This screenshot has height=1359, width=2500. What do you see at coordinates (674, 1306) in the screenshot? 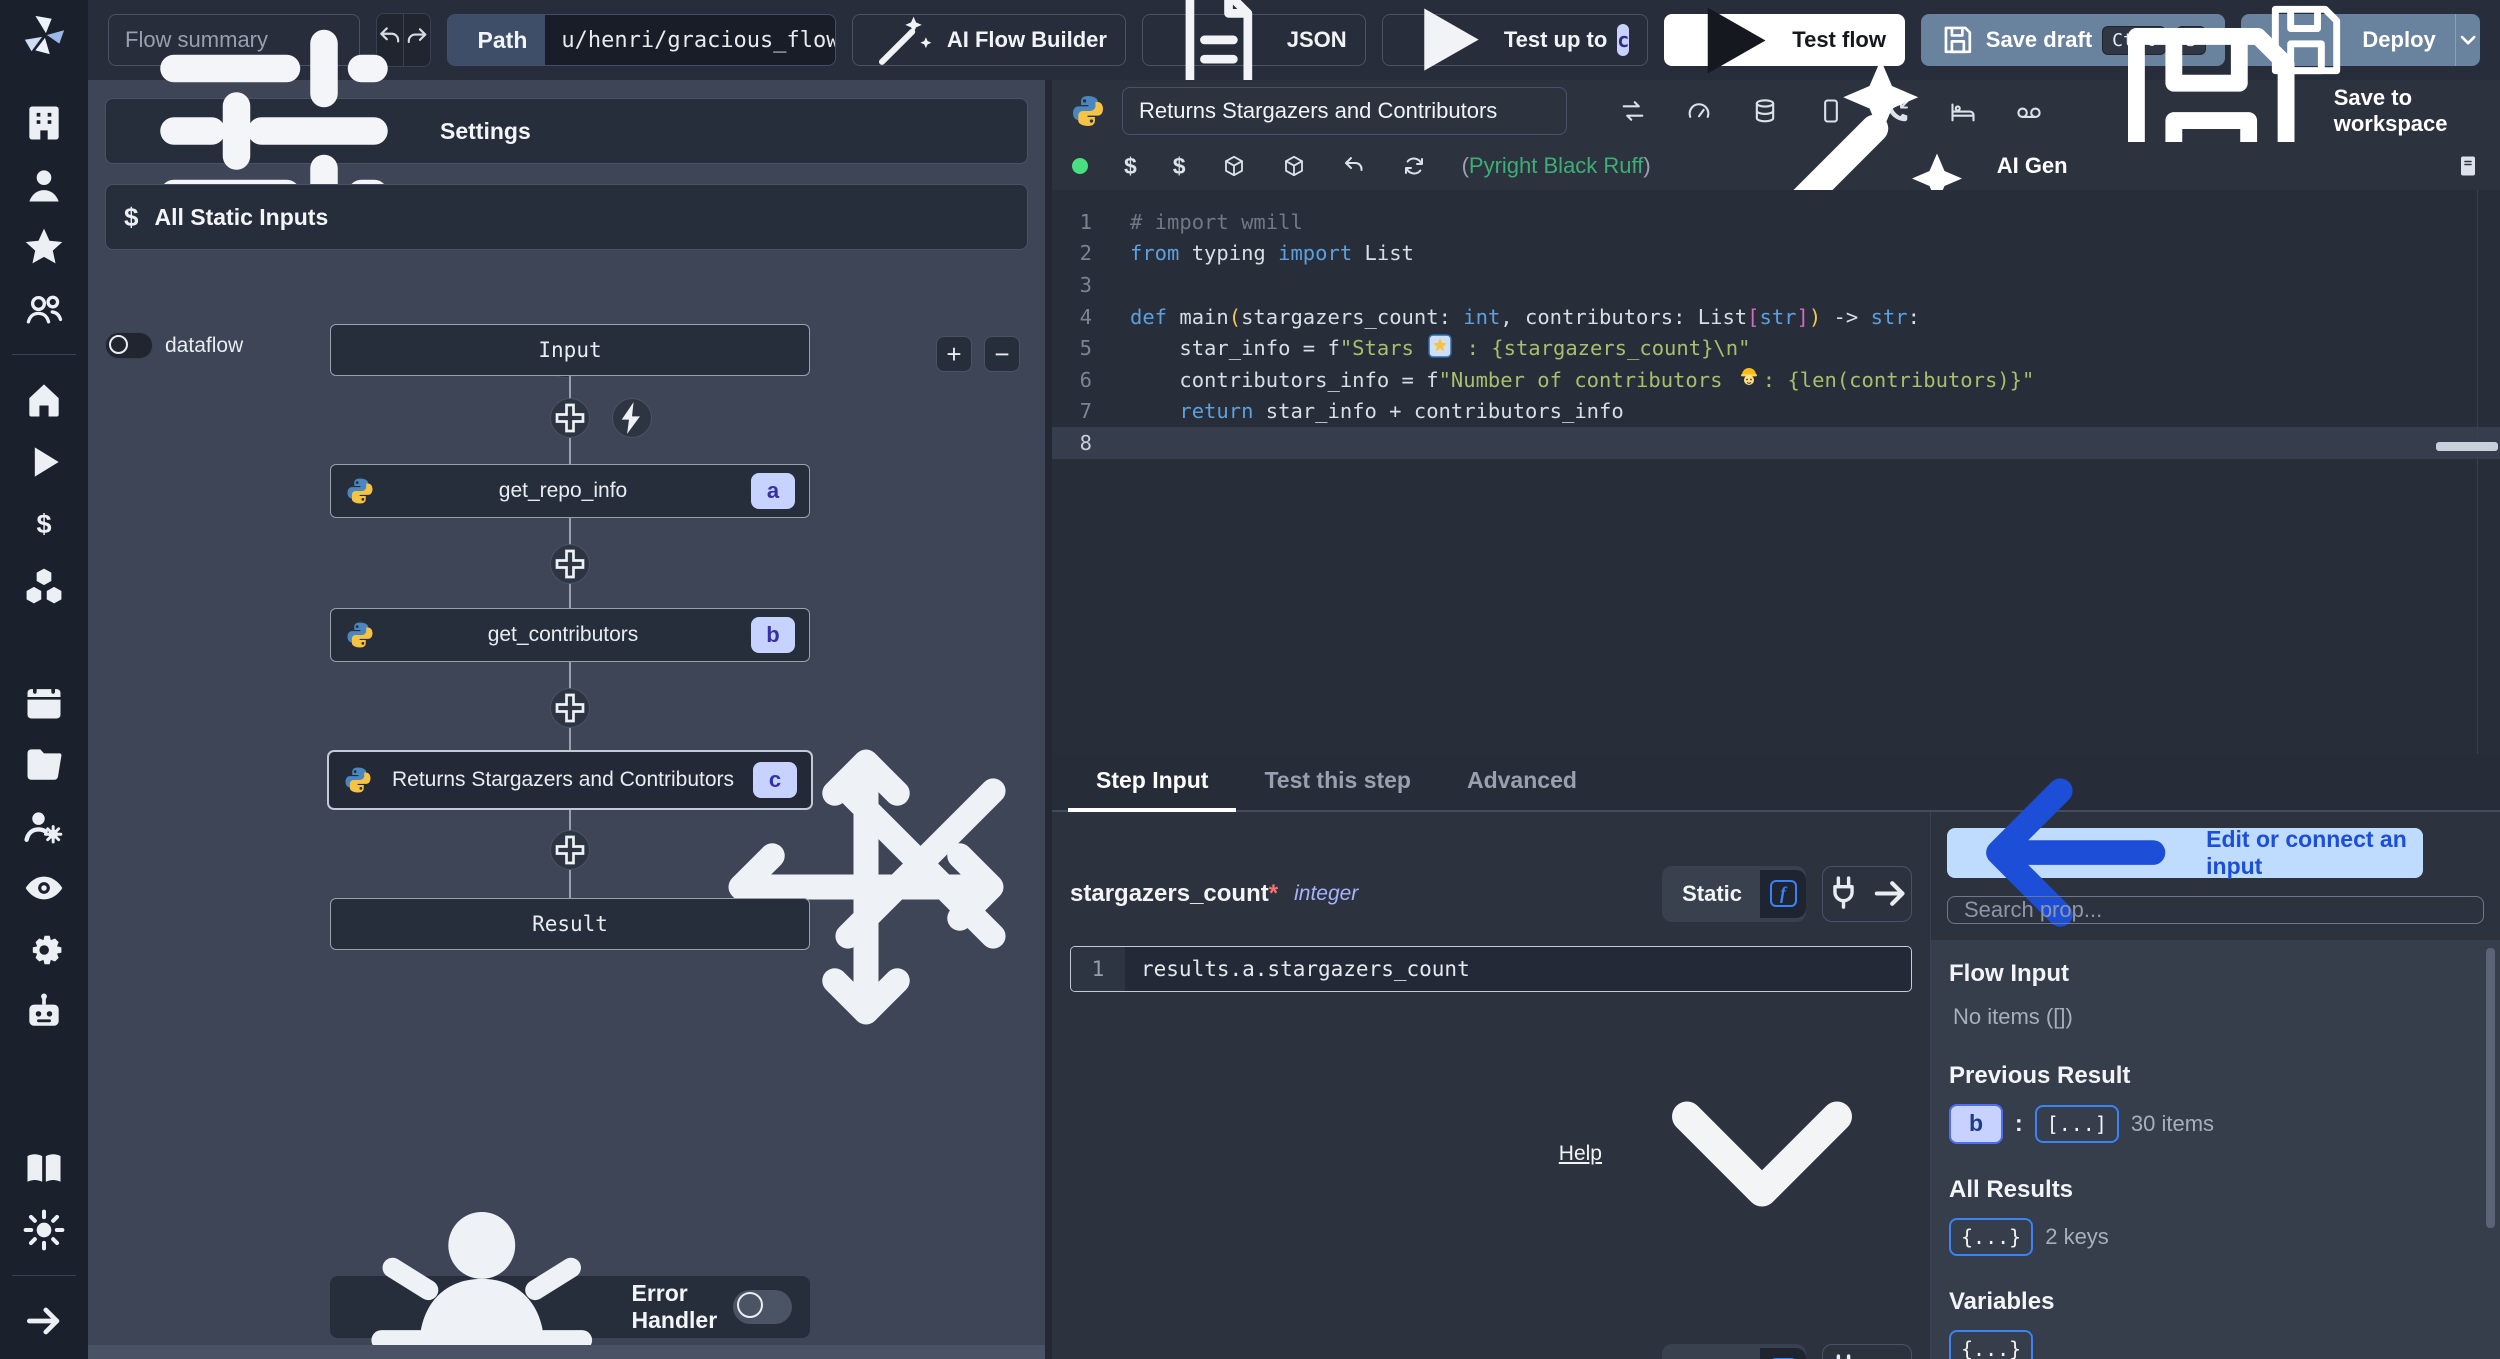
I see `error-handler-label: Error Handler` at bounding box center [674, 1306].